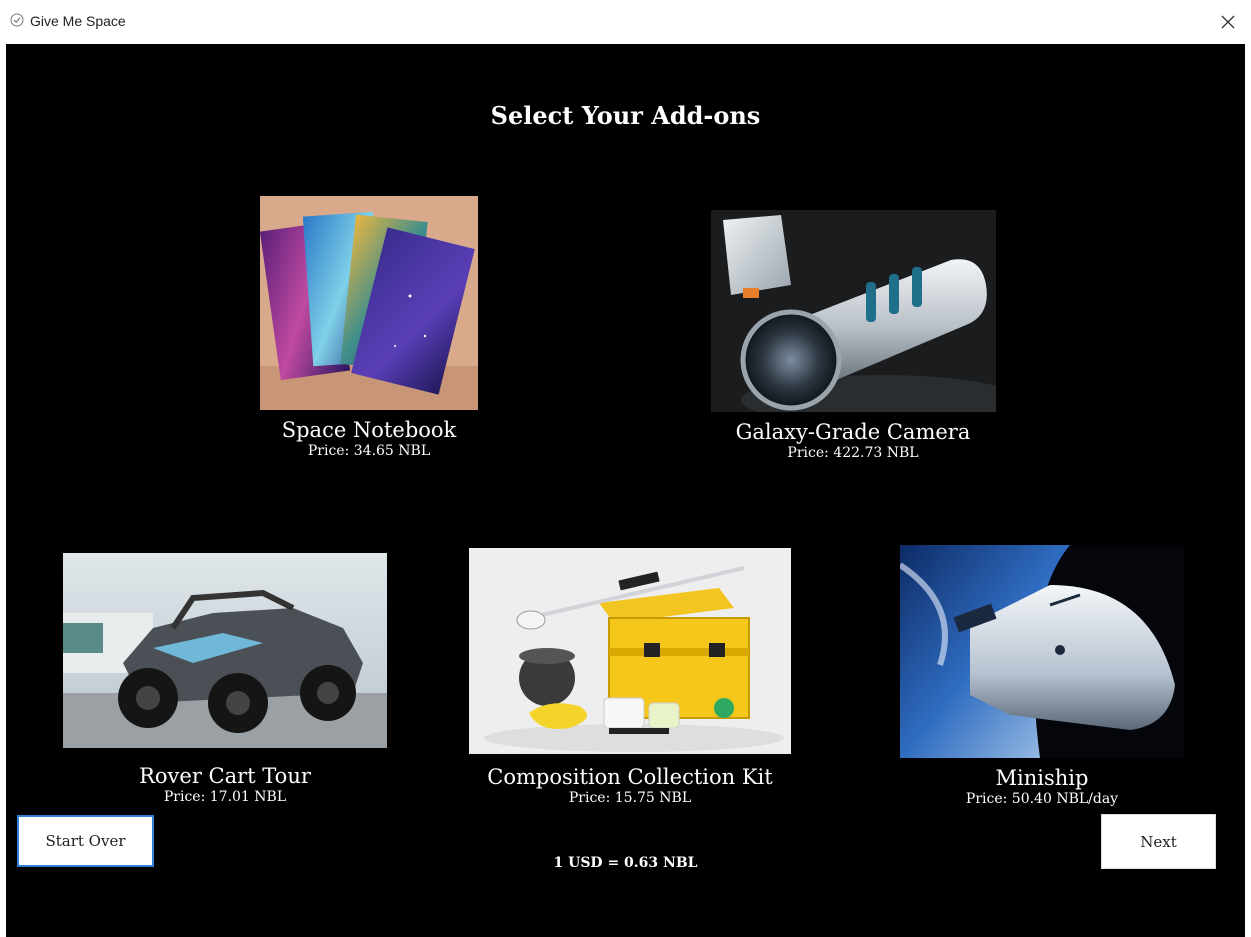 The width and height of the screenshot is (1251, 937). I want to click on close-icon, so click(1228, 22).